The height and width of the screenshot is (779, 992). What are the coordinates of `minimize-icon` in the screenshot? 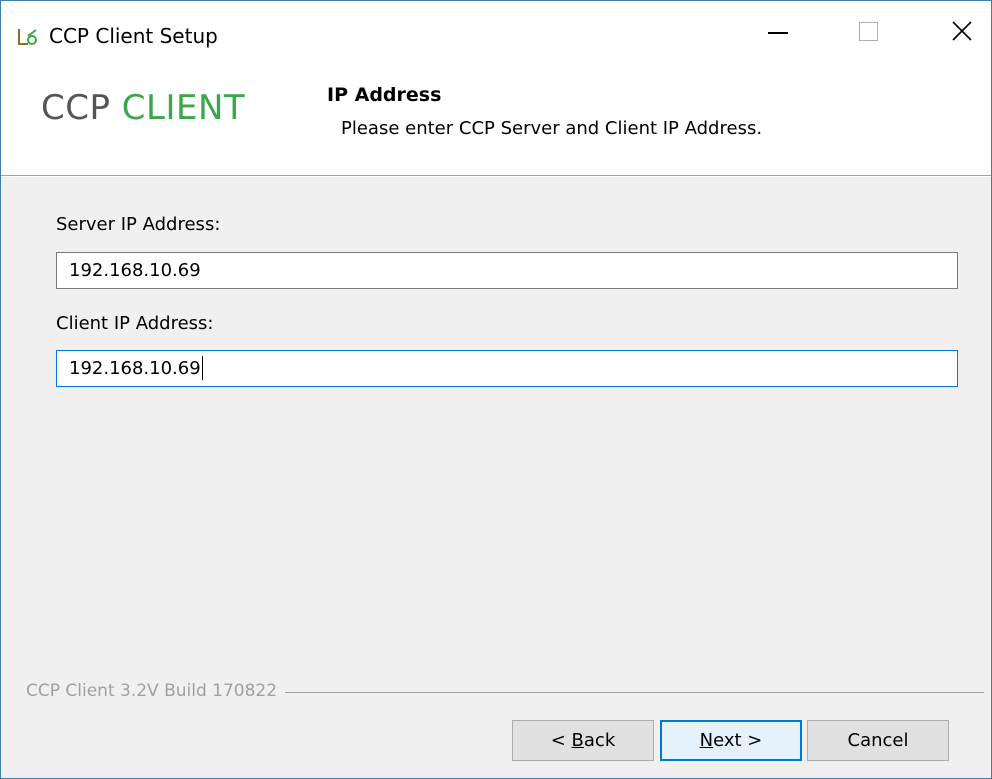 It's located at (778, 33).